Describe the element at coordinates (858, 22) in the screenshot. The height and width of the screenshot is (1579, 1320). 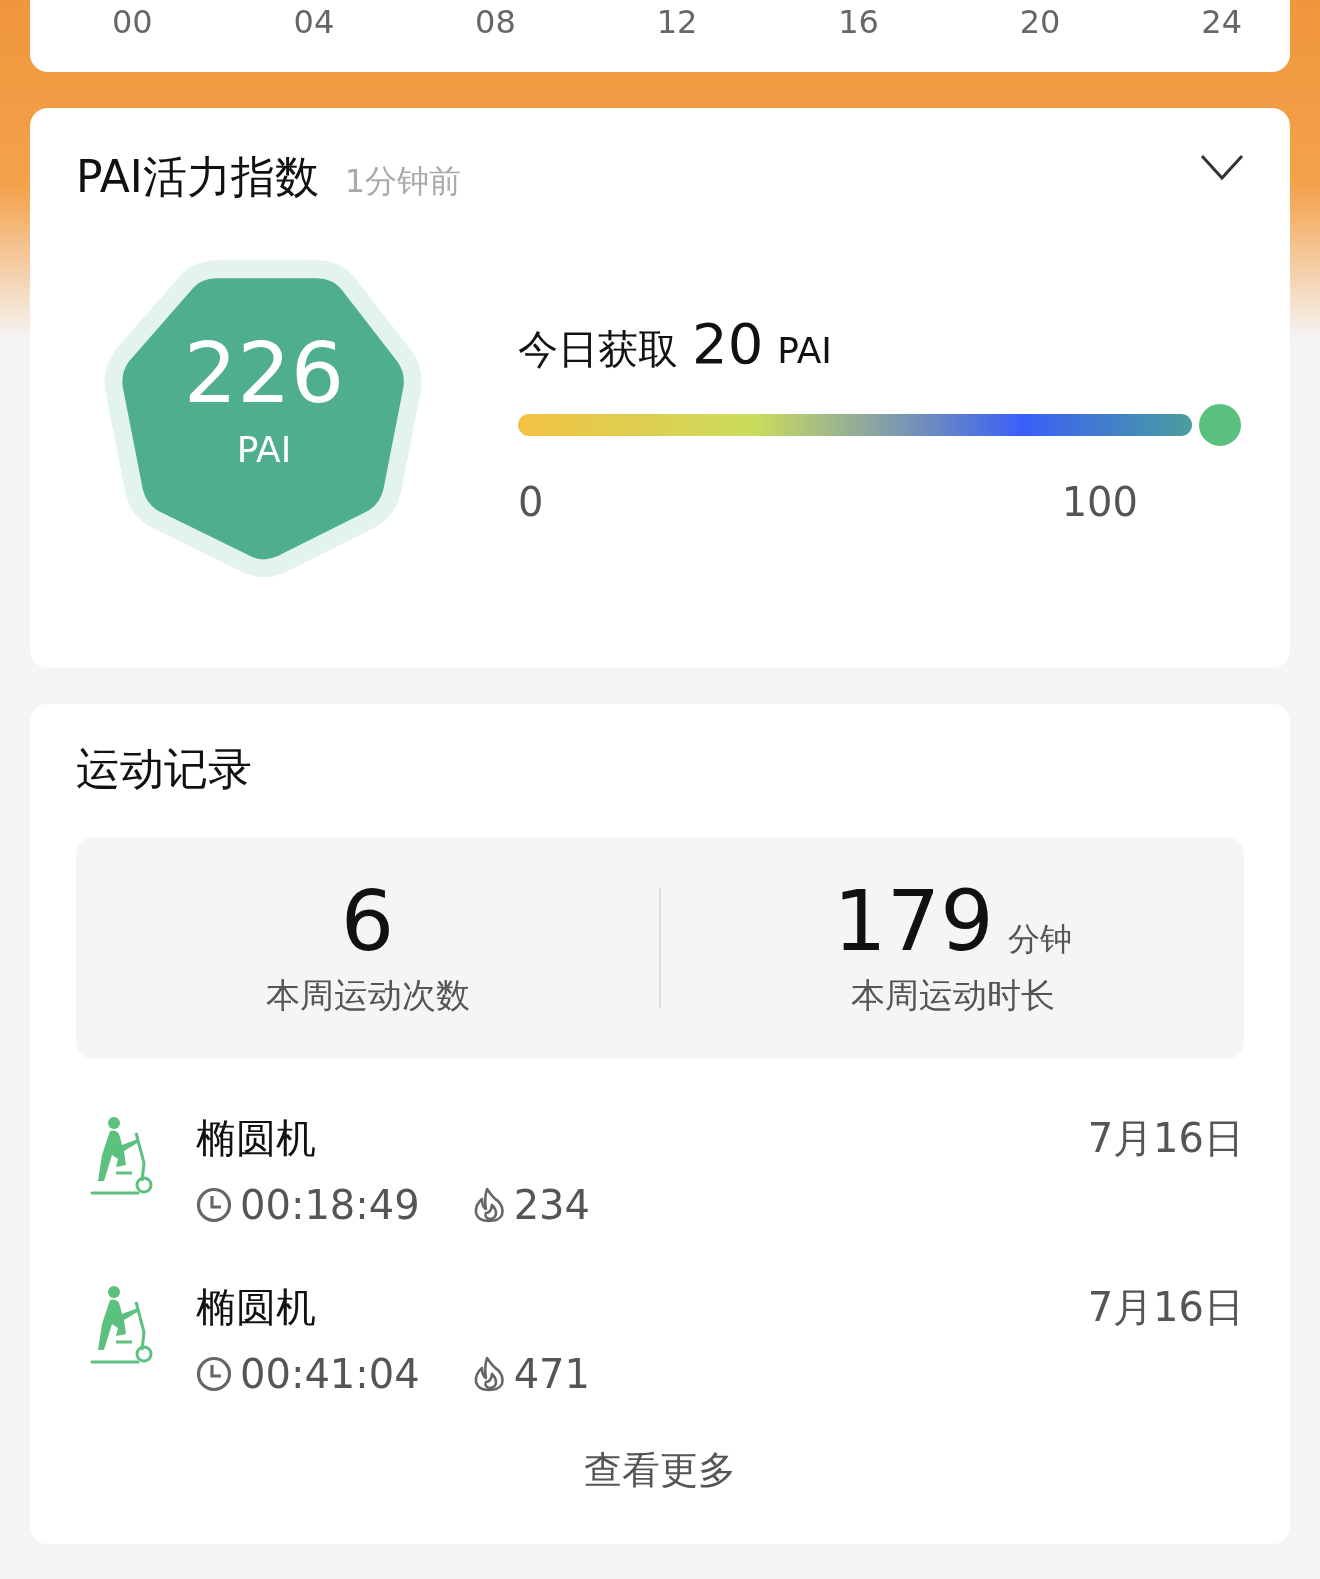
I see `axis-label: 16` at that location.